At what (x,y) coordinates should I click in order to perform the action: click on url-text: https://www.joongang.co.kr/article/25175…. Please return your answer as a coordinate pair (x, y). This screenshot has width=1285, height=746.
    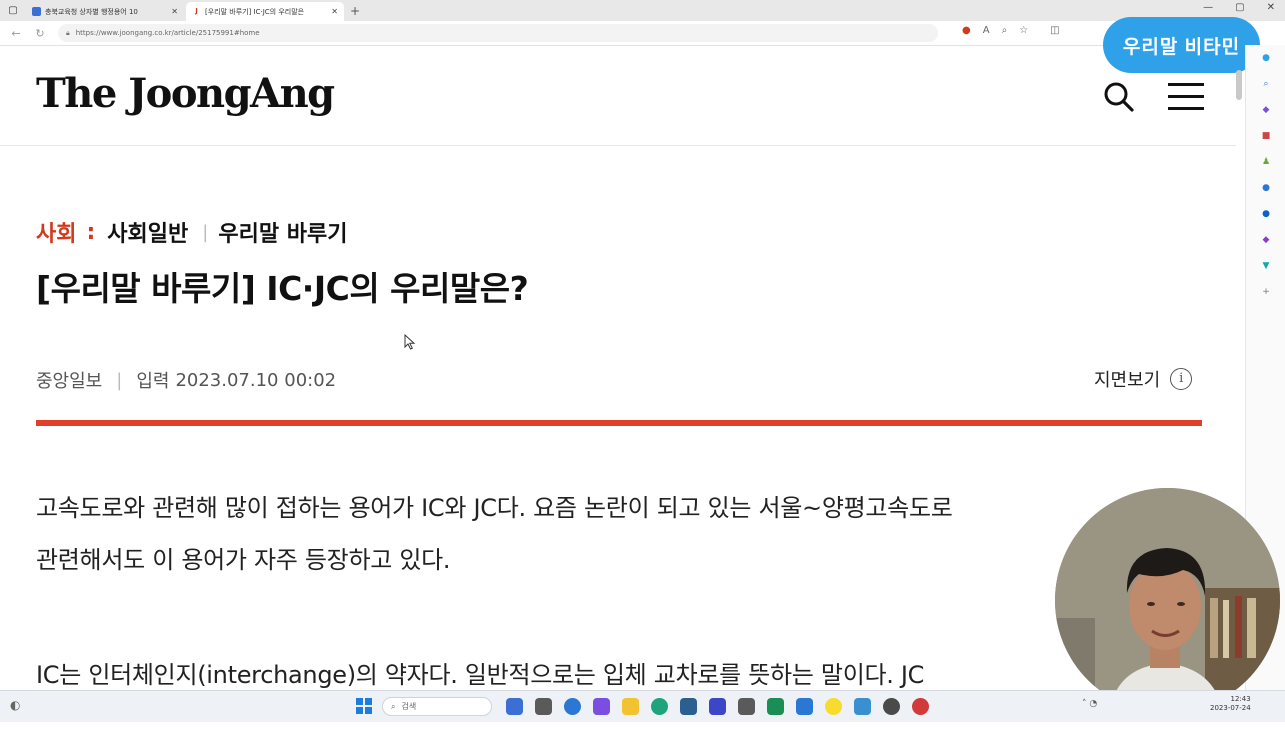
    Looking at the image, I should click on (167, 33).